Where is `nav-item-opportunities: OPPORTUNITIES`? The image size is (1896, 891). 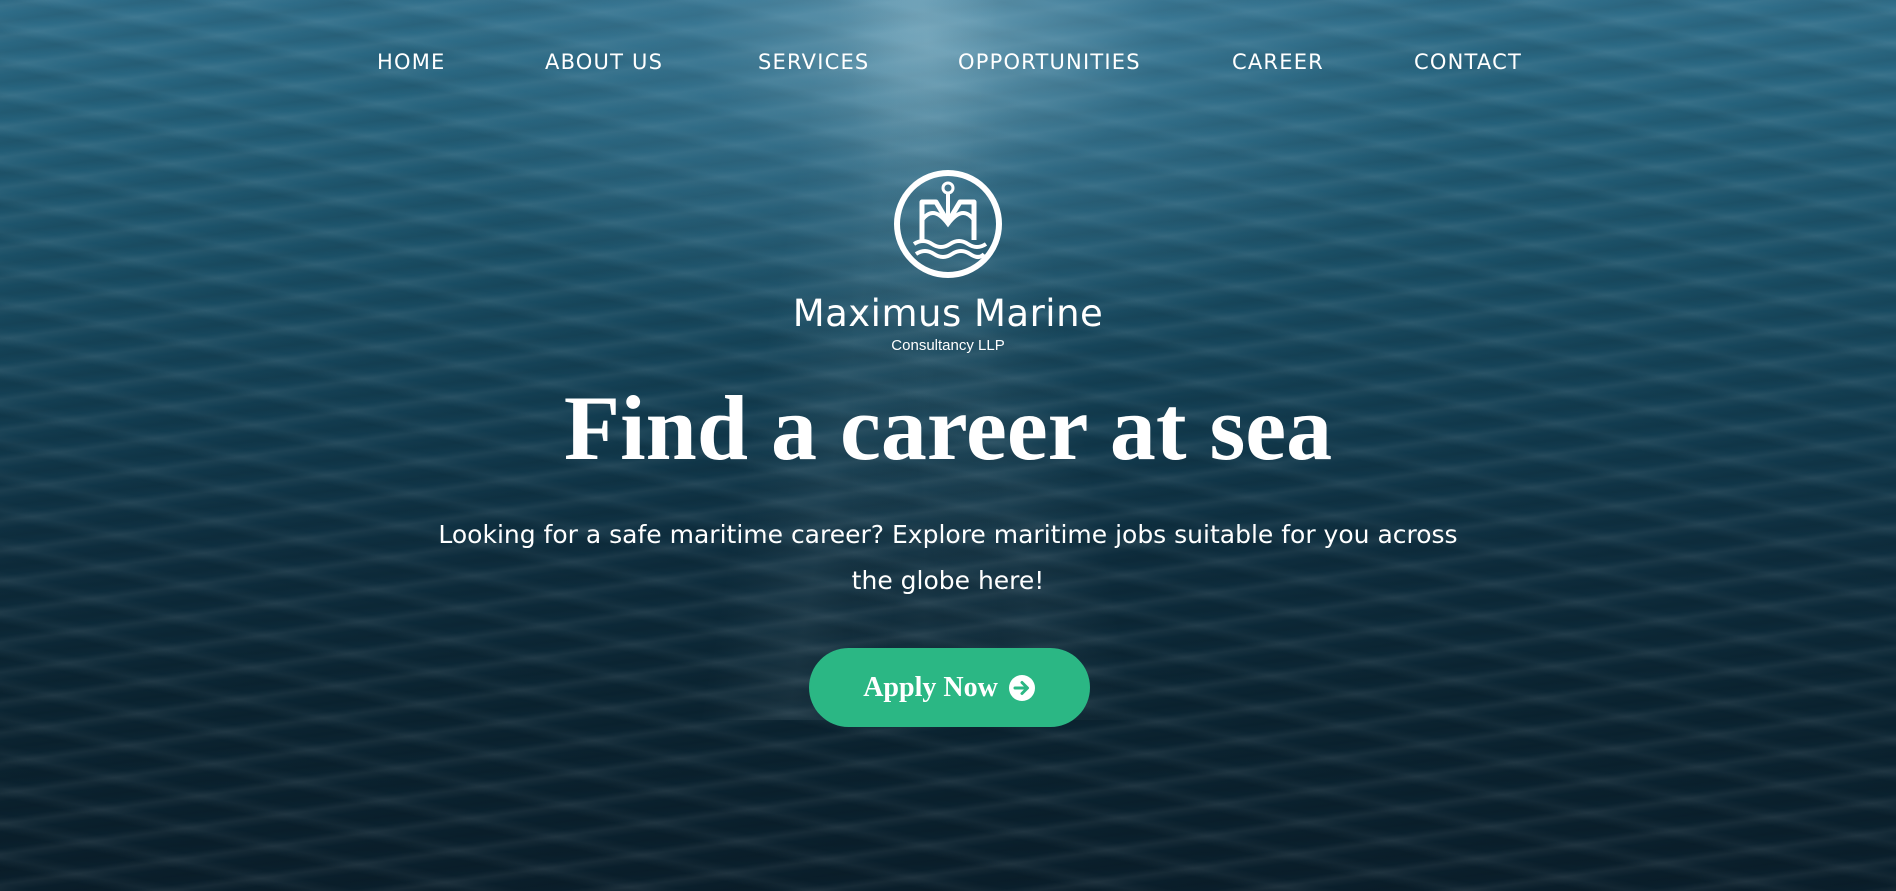
nav-item-opportunities: OPPORTUNITIES is located at coordinates (1049, 62).